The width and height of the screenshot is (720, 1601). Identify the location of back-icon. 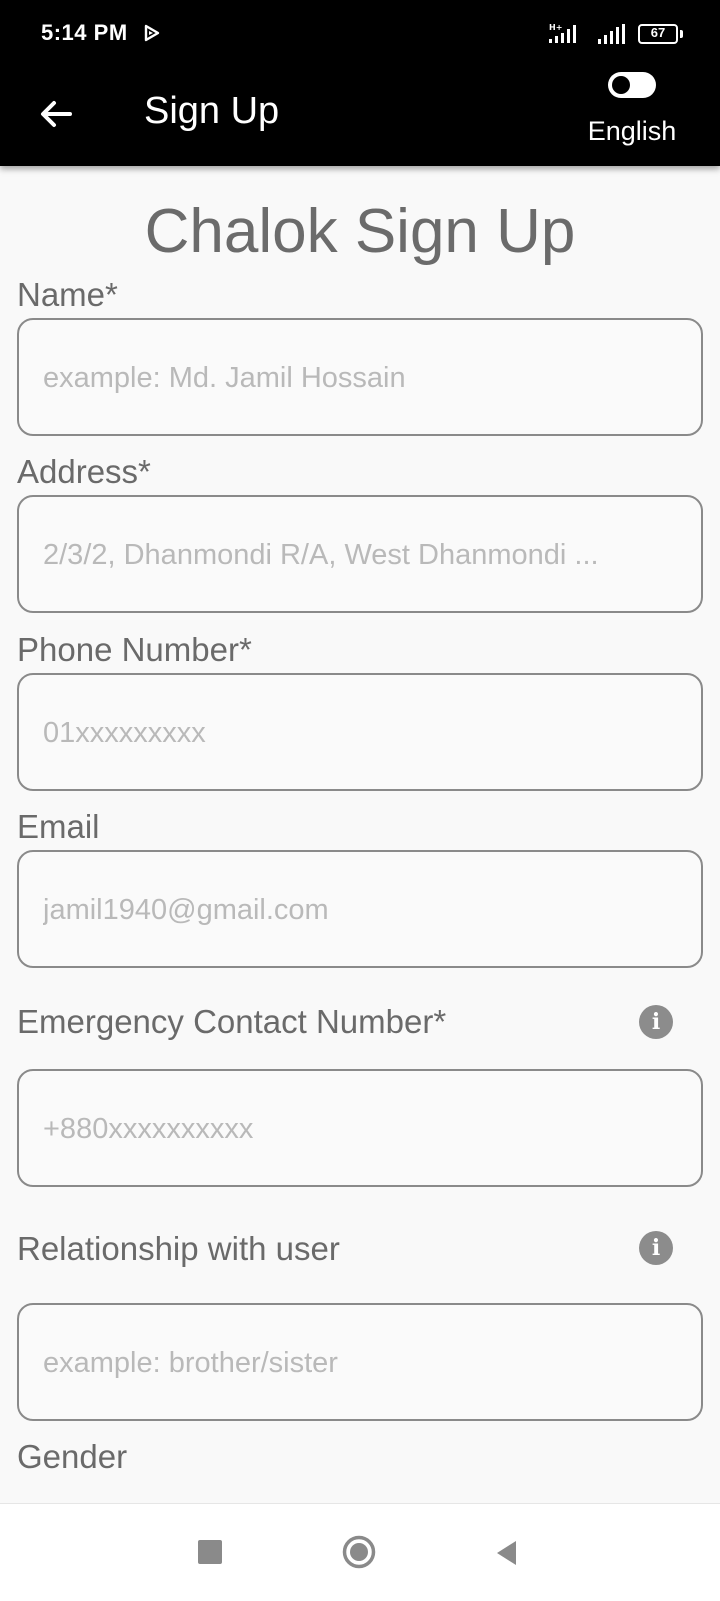
(506, 1553).